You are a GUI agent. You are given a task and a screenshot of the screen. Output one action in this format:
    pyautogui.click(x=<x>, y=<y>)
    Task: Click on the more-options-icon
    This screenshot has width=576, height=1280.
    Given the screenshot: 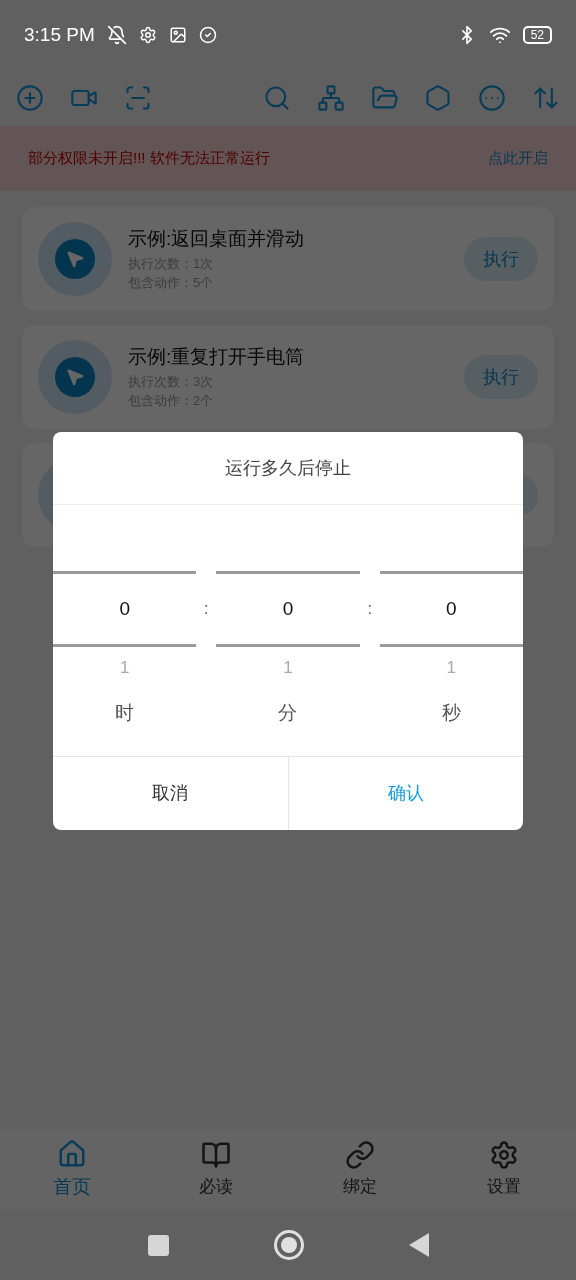 What is the action you would take?
    pyautogui.click(x=492, y=98)
    